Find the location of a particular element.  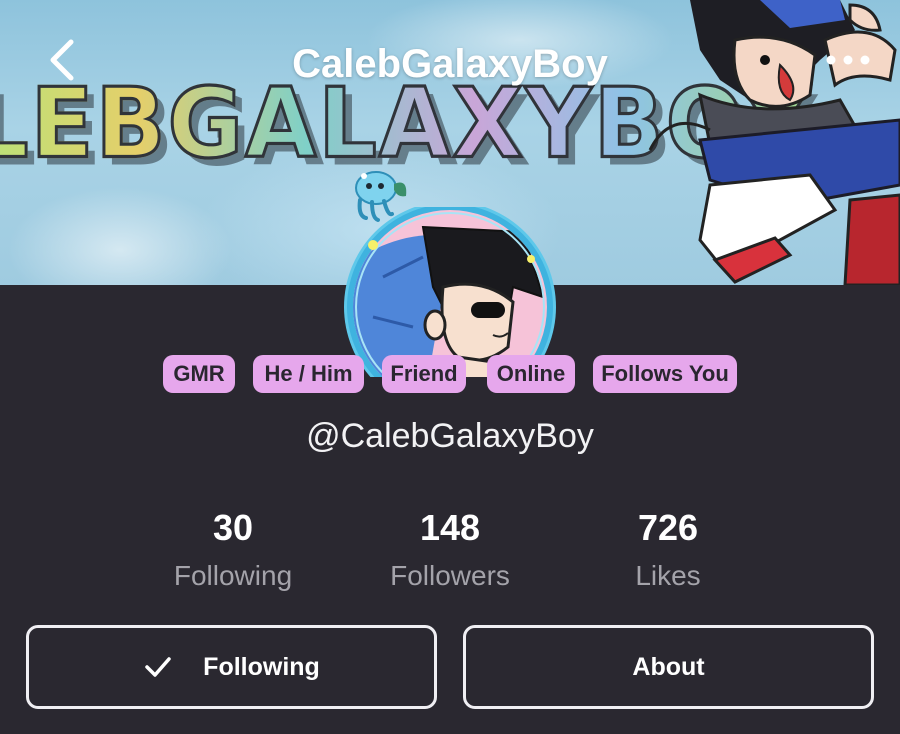

chevron-left-icon is located at coordinates (62, 60).